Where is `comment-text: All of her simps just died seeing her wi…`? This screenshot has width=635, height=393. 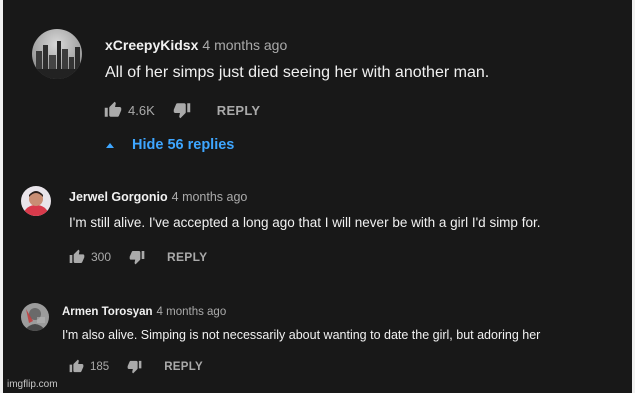
comment-text: All of her simps just died seeing her wi… is located at coordinates (297, 72).